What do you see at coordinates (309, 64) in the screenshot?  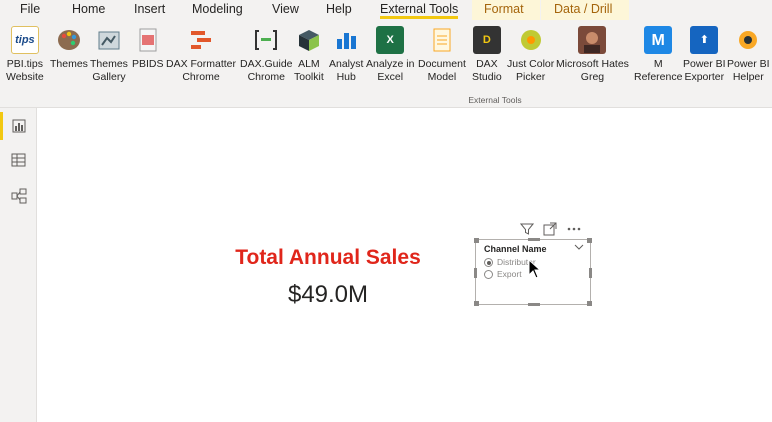 I see `button-label: ALM` at bounding box center [309, 64].